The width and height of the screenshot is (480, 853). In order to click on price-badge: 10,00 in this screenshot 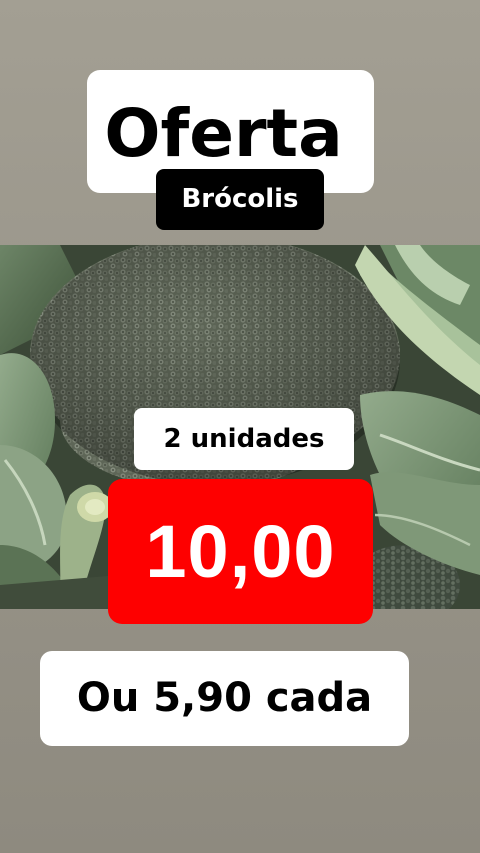, I will do `click(240, 551)`.